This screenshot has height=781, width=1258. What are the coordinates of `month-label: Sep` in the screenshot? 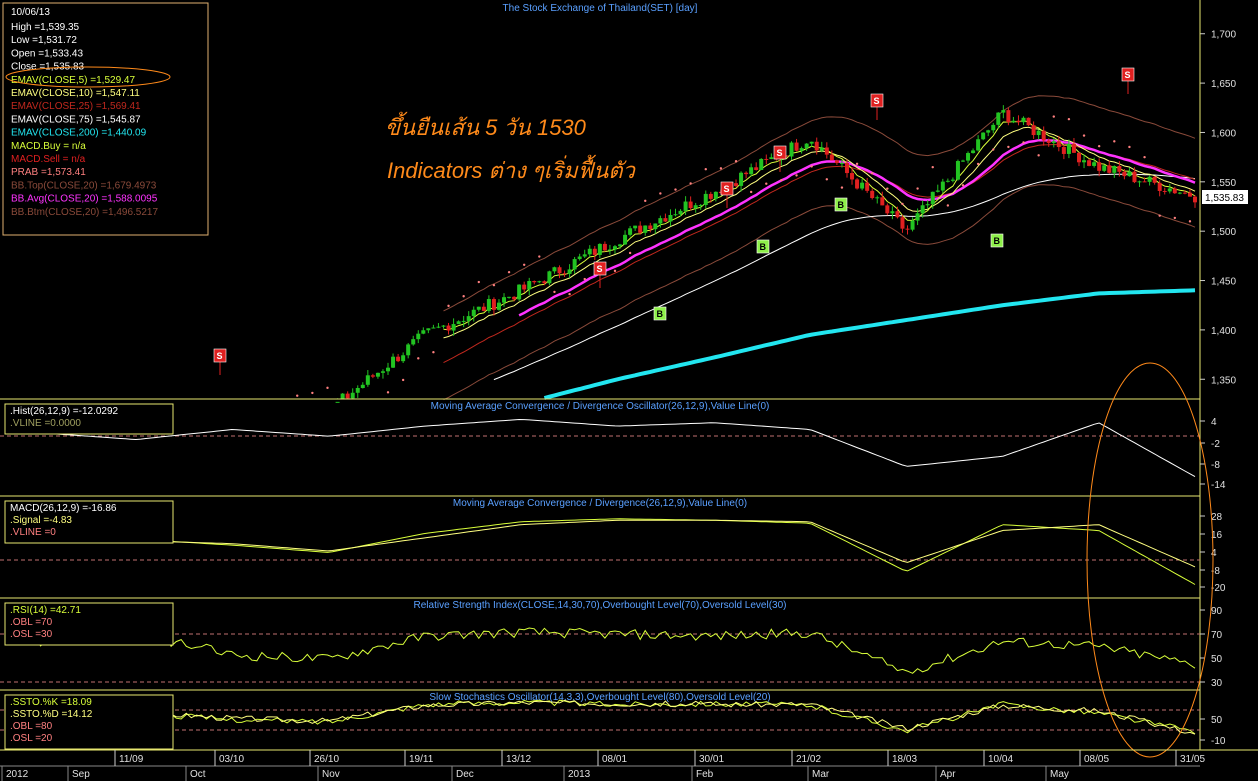 It's located at (81, 774).